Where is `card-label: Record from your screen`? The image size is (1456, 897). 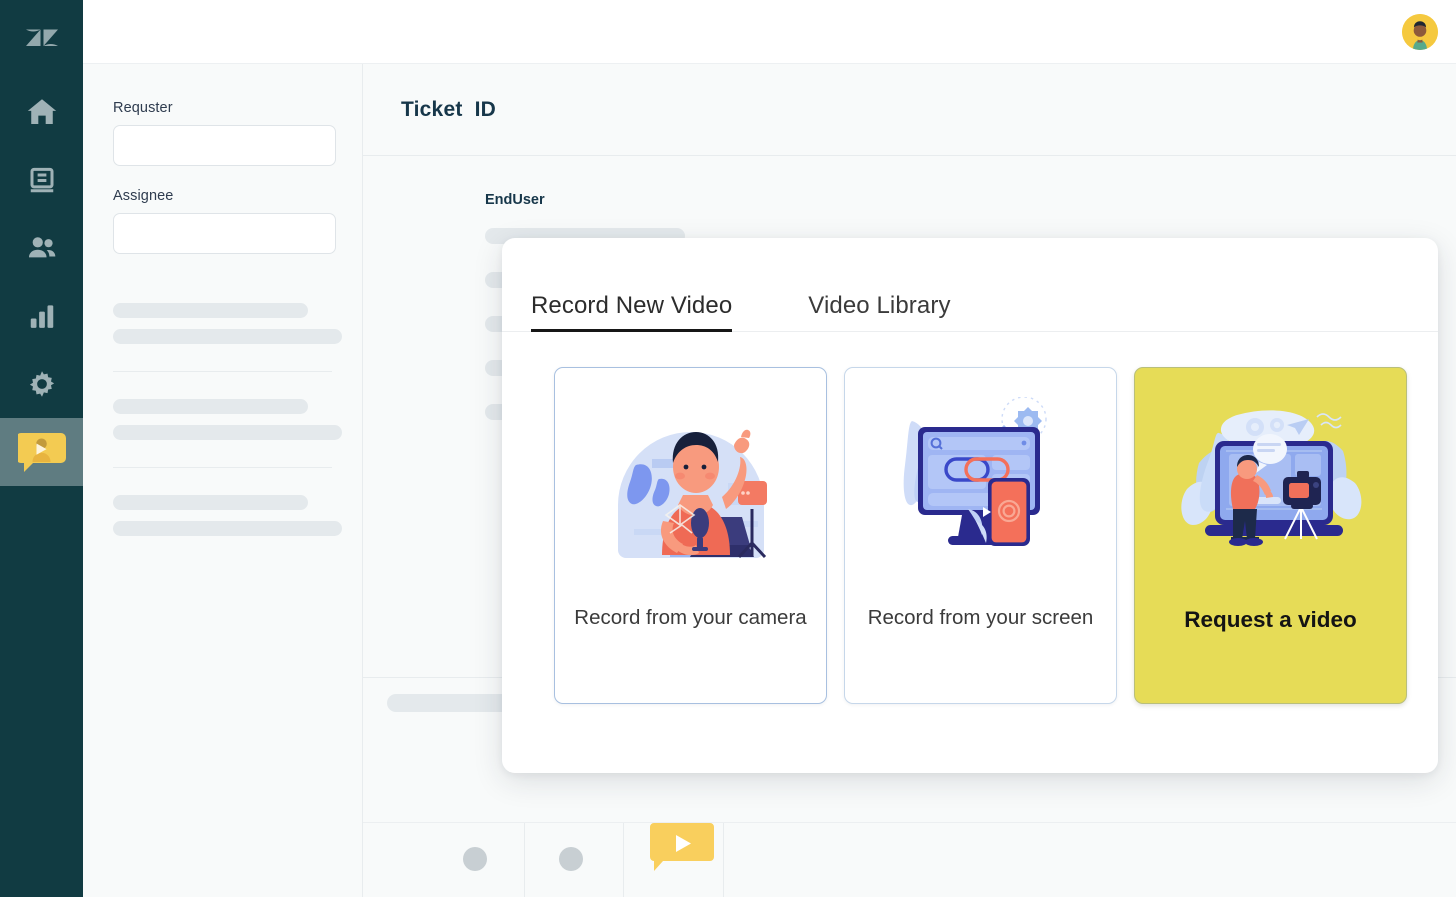 card-label: Record from your screen is located at coordinates (980, 617).